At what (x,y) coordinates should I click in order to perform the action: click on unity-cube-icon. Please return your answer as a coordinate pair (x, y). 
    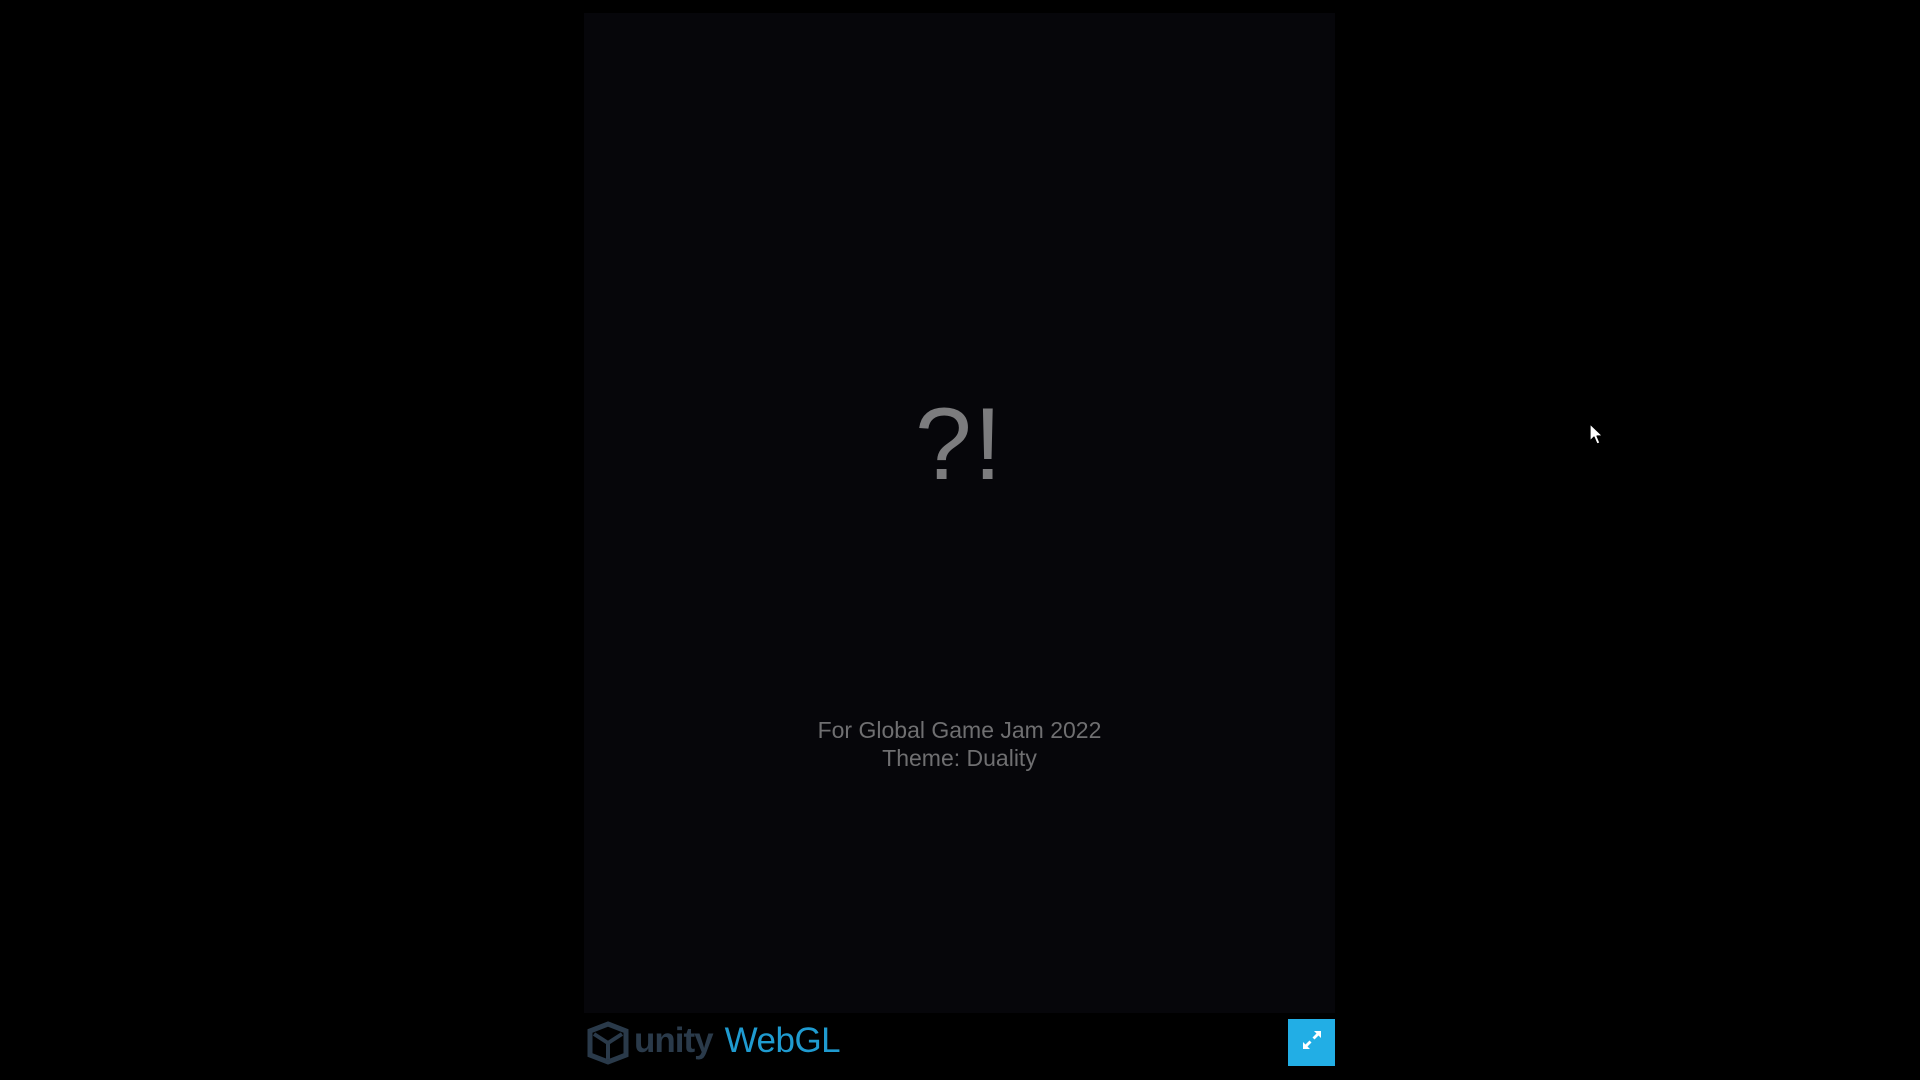
    Looking at the image, I should click on (608, 1043).